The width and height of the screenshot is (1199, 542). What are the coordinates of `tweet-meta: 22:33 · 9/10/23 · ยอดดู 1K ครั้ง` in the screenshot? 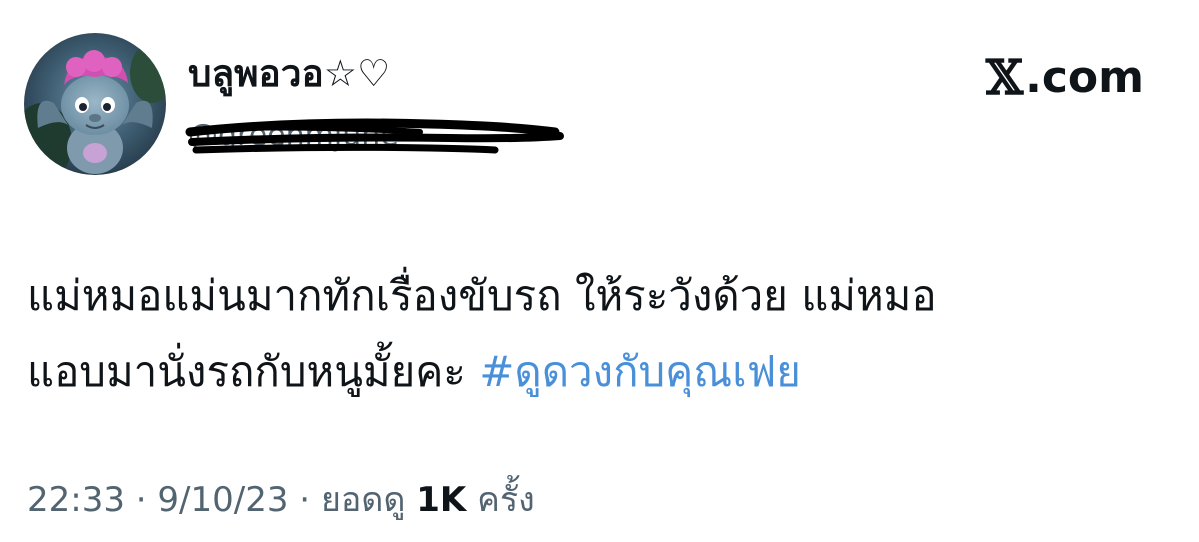 It's located at (281, 500).